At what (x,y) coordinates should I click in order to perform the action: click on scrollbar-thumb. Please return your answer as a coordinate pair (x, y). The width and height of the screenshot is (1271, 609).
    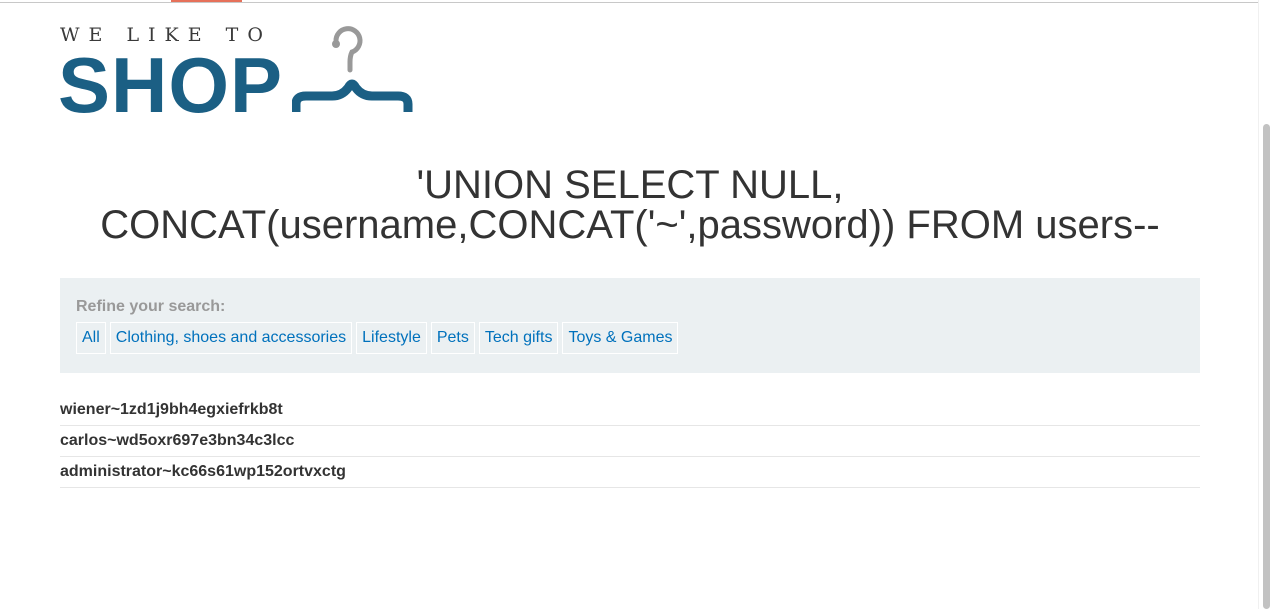
    Looking at the image, I should click on (1266, 366).